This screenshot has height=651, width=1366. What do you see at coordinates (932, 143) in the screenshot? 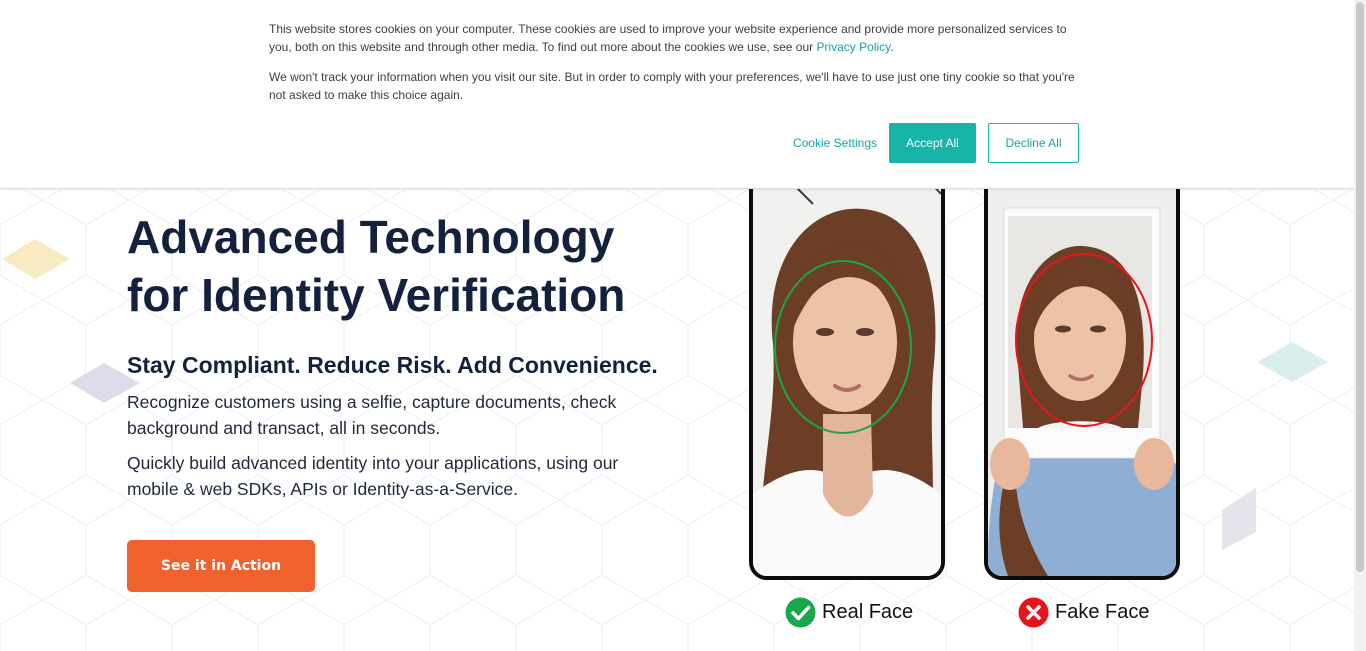
I see `accept-all-button: Accept All` at bounding box center [932, 143].